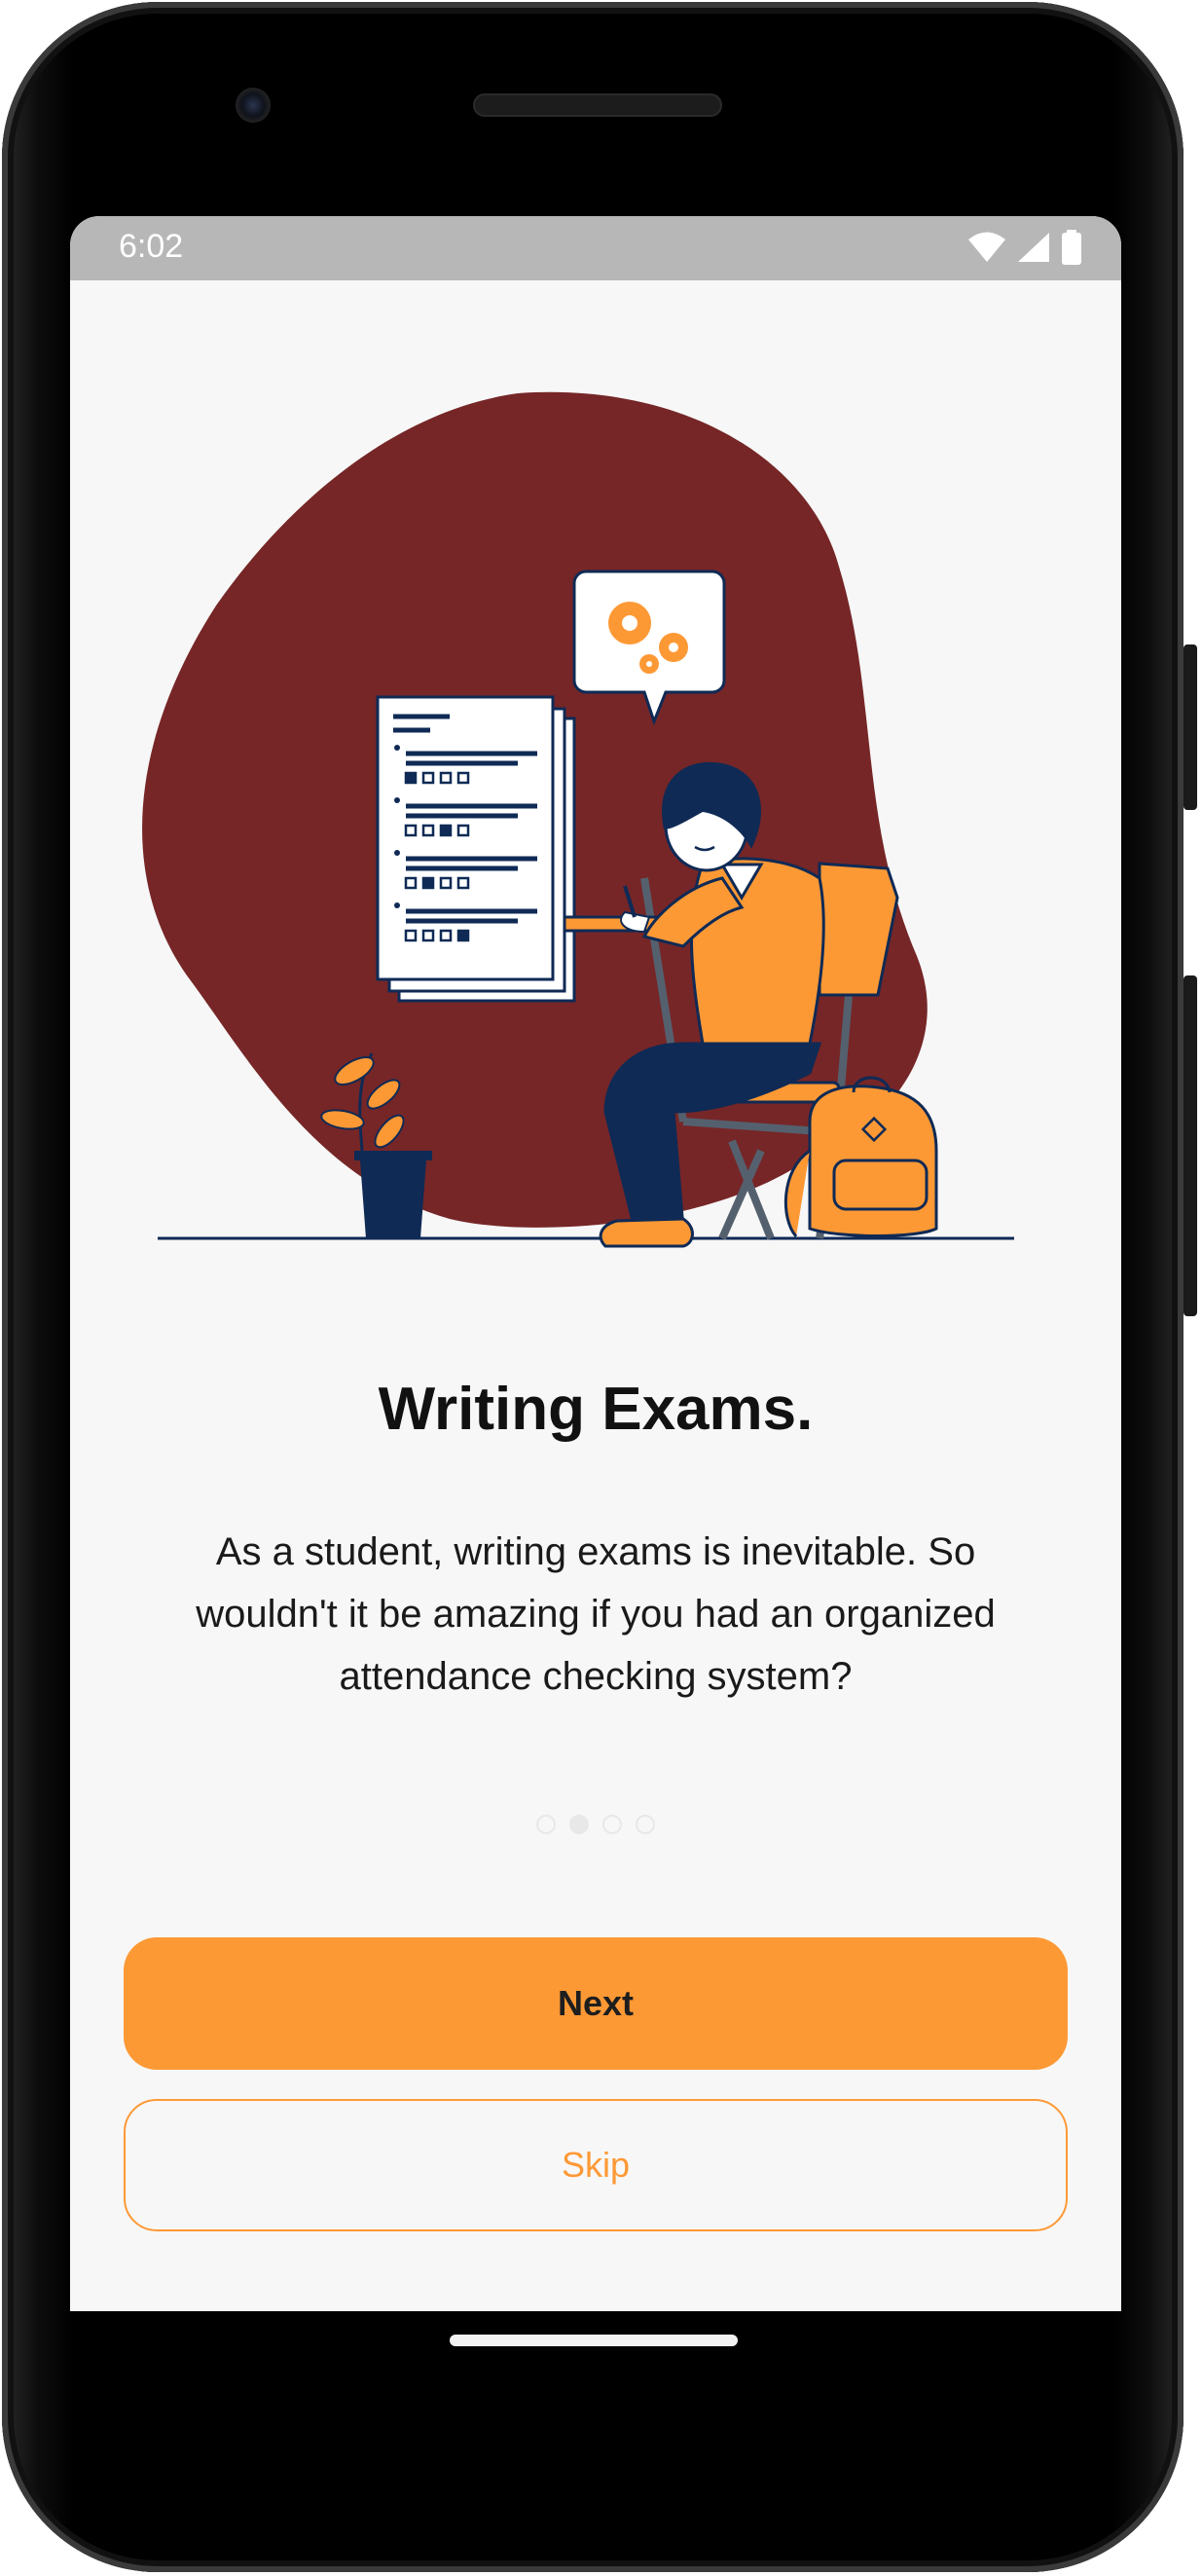 The height and width of the screenshot is (2576, 1202). What do you see at coordinates (476, 849) in the screenshot?
I see `exam-paper` at bounding box center [476, 849].